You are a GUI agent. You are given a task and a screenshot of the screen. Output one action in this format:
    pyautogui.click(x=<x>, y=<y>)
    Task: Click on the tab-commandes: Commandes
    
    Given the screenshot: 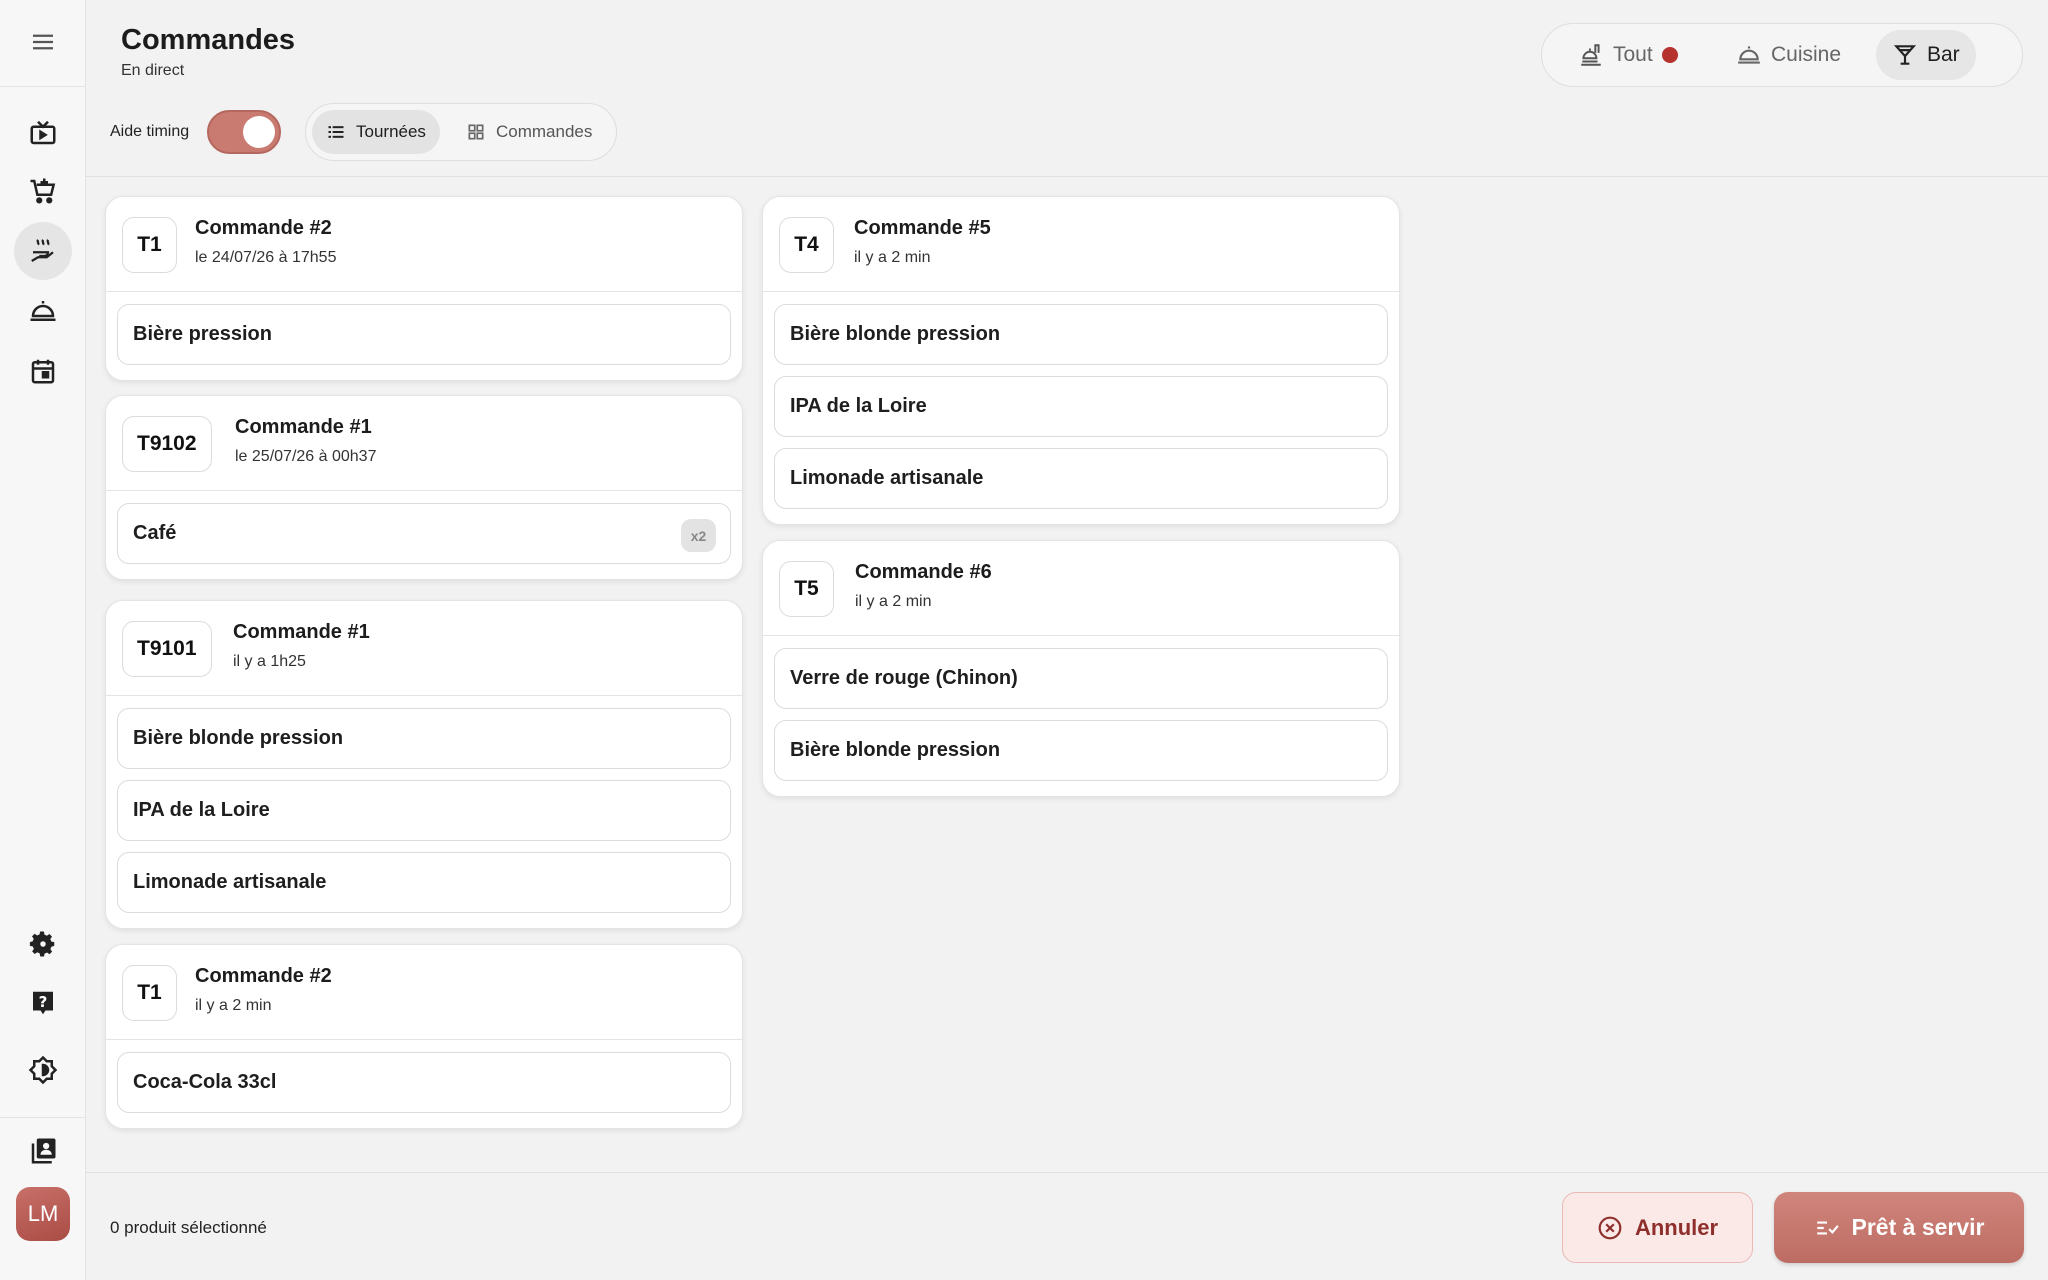 What is the action you would take?
    pyautogui.click(x=529, y=132)
    